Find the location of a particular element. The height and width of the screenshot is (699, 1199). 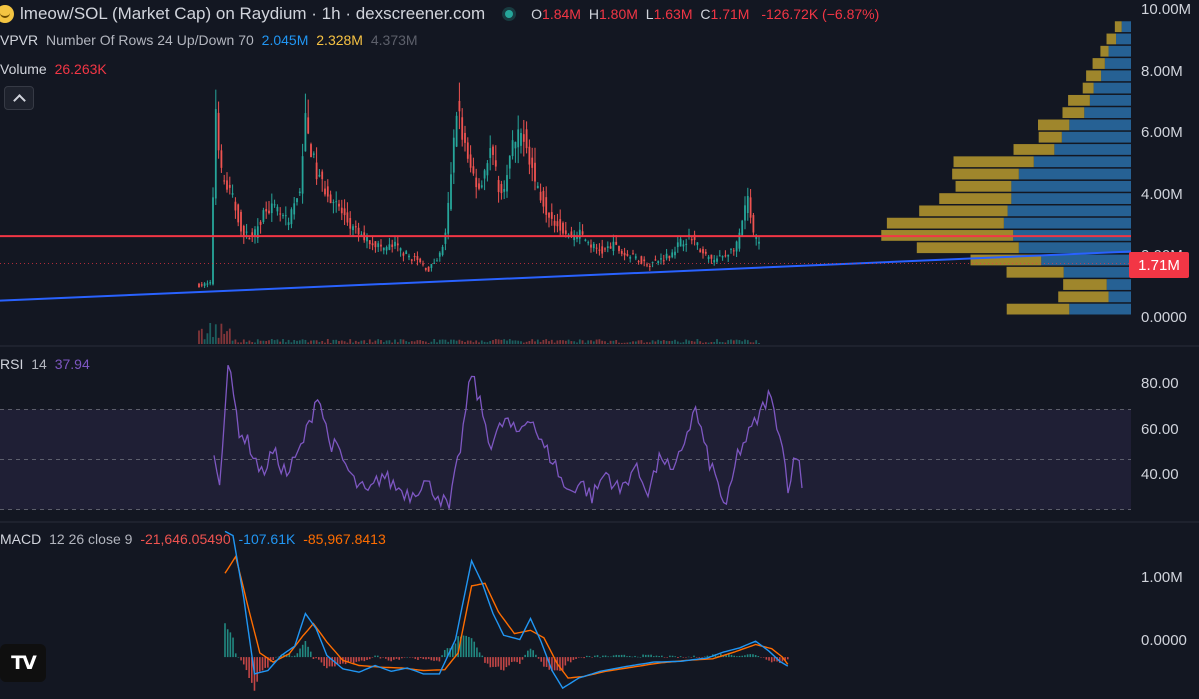

collapse-legend-button is located at coordinates (19, 98).